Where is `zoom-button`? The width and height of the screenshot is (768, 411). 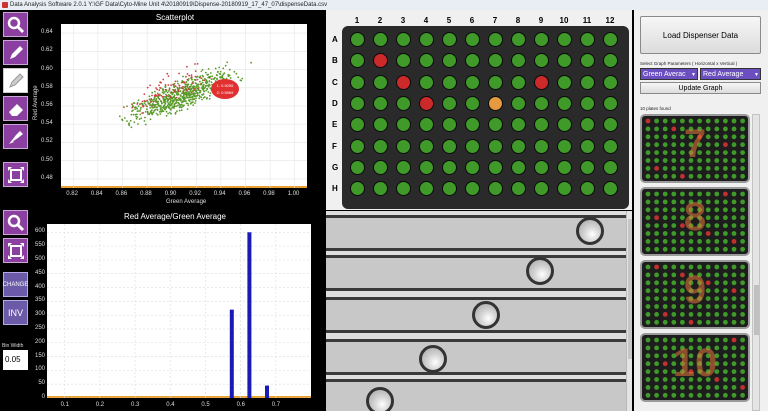 zoom-button is located at coordinates (15, 24).